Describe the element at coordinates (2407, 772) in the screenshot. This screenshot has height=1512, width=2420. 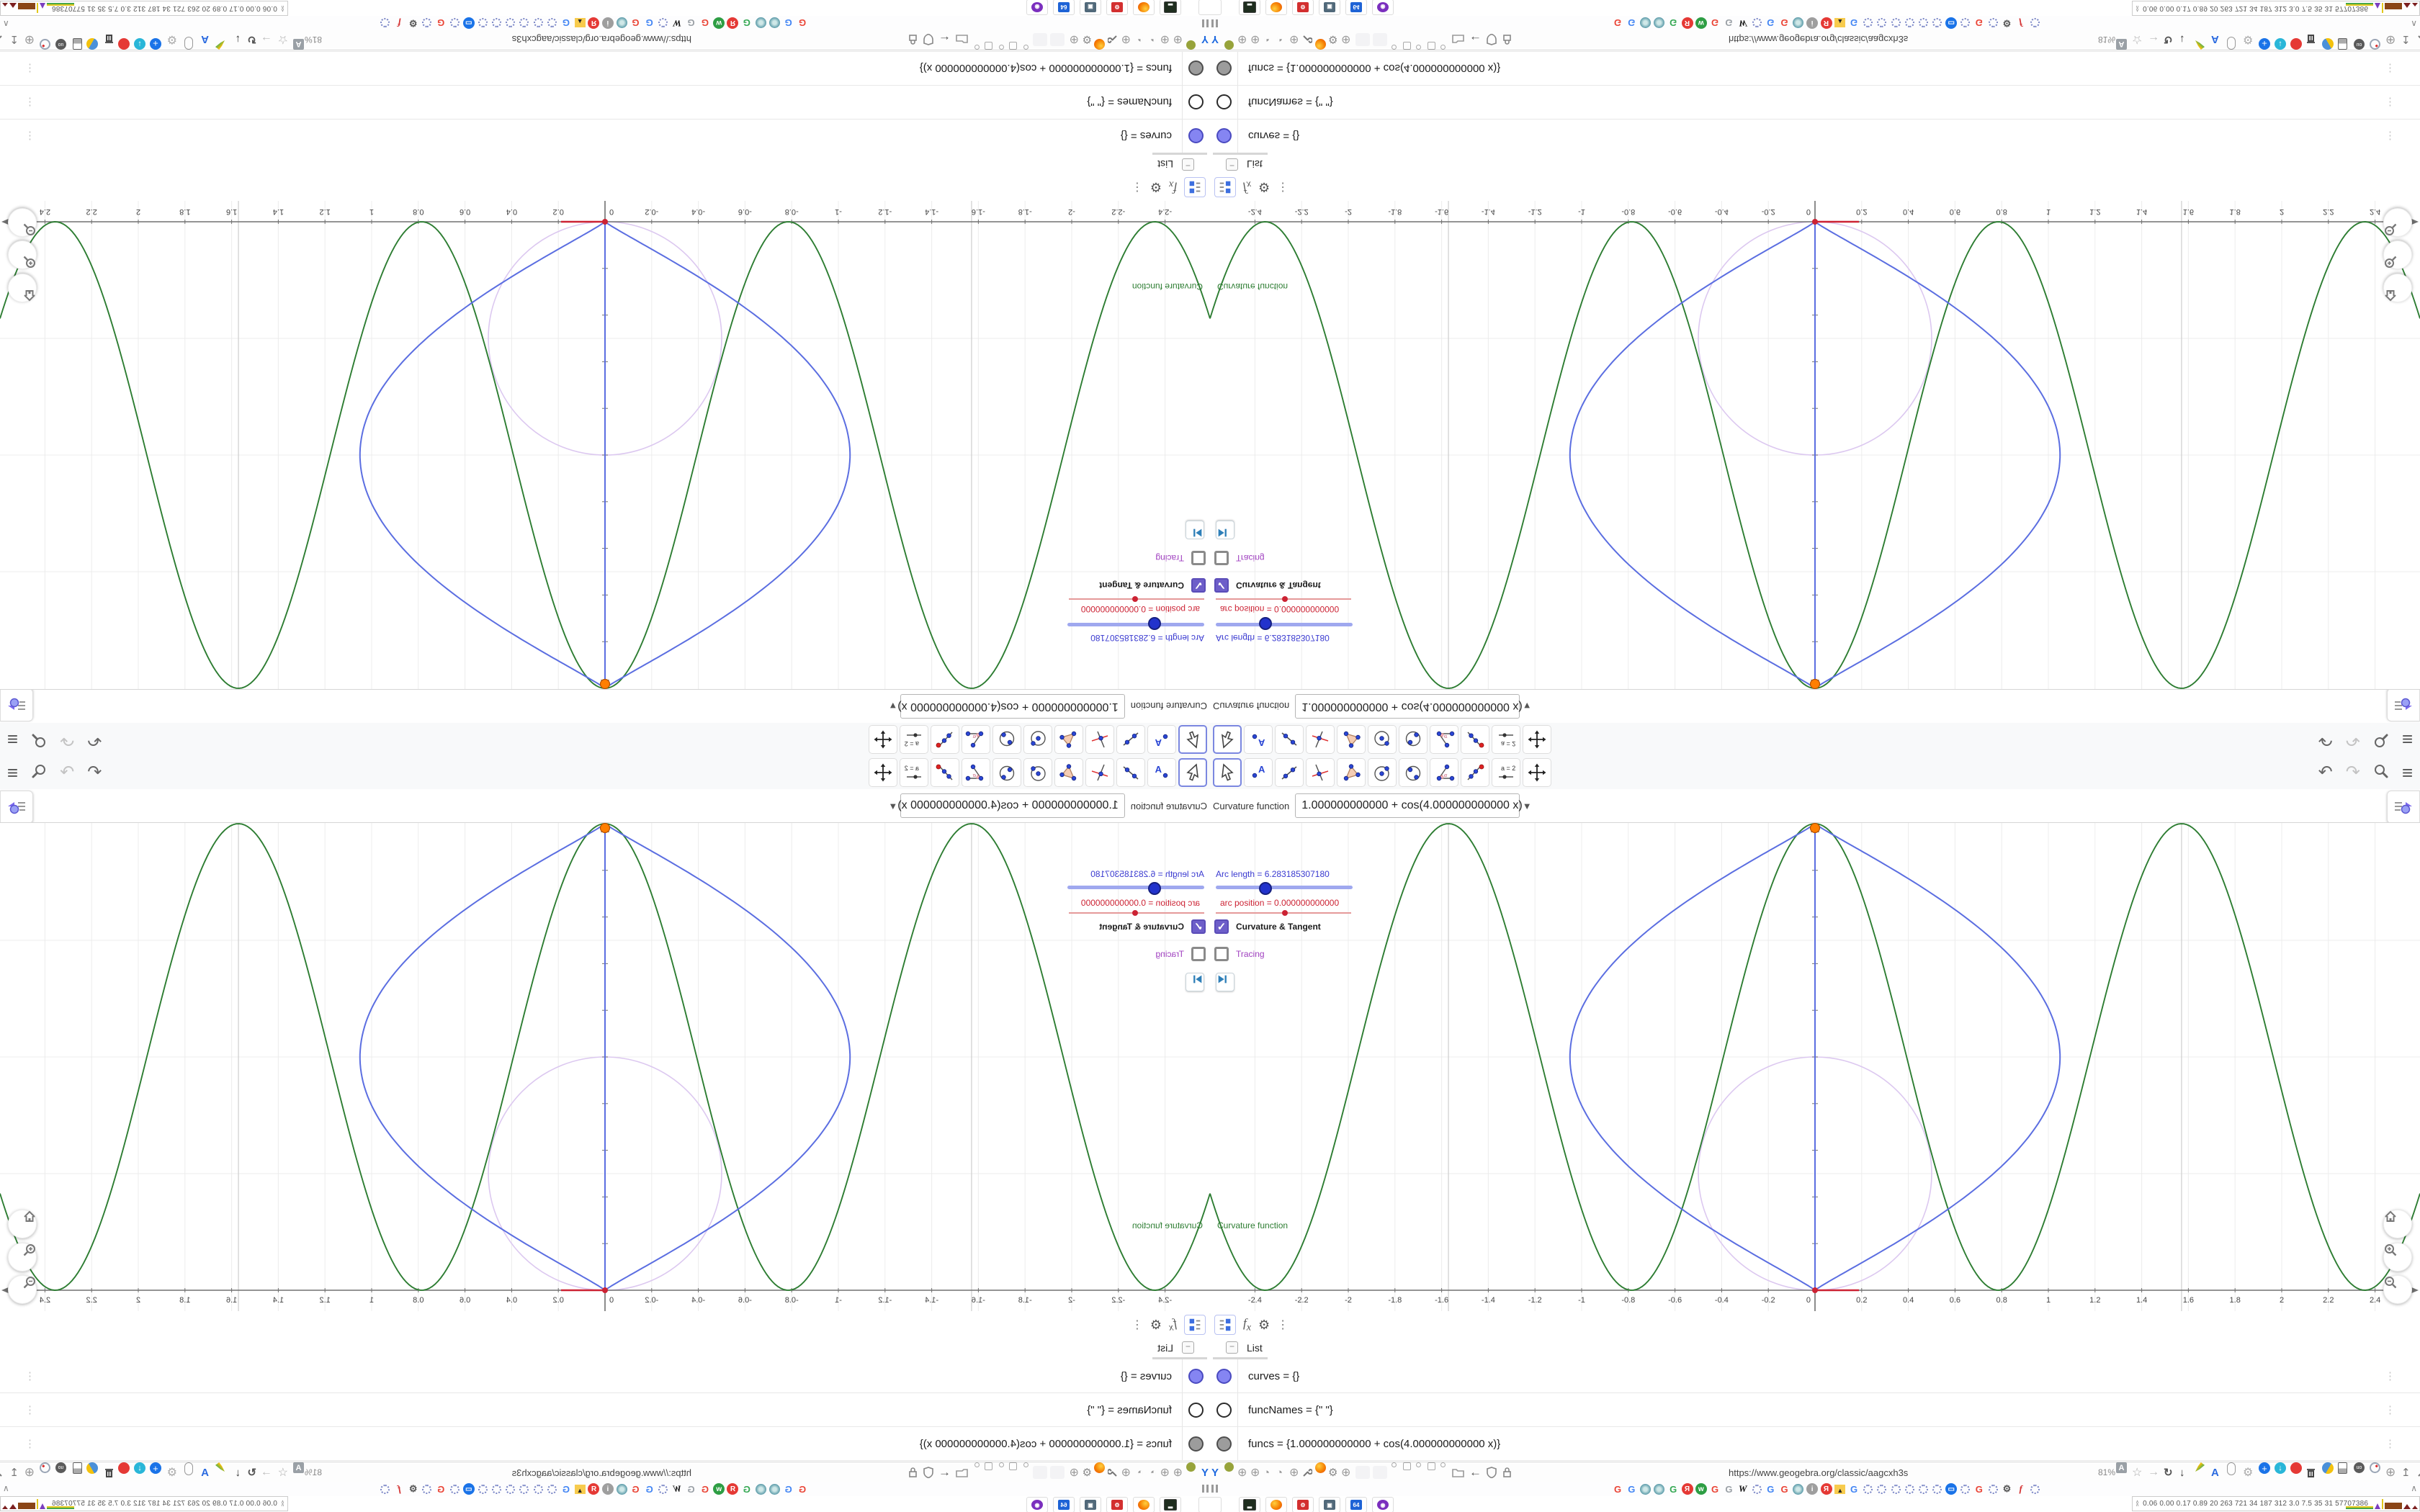
I see `menu-button: ≡` at that location.